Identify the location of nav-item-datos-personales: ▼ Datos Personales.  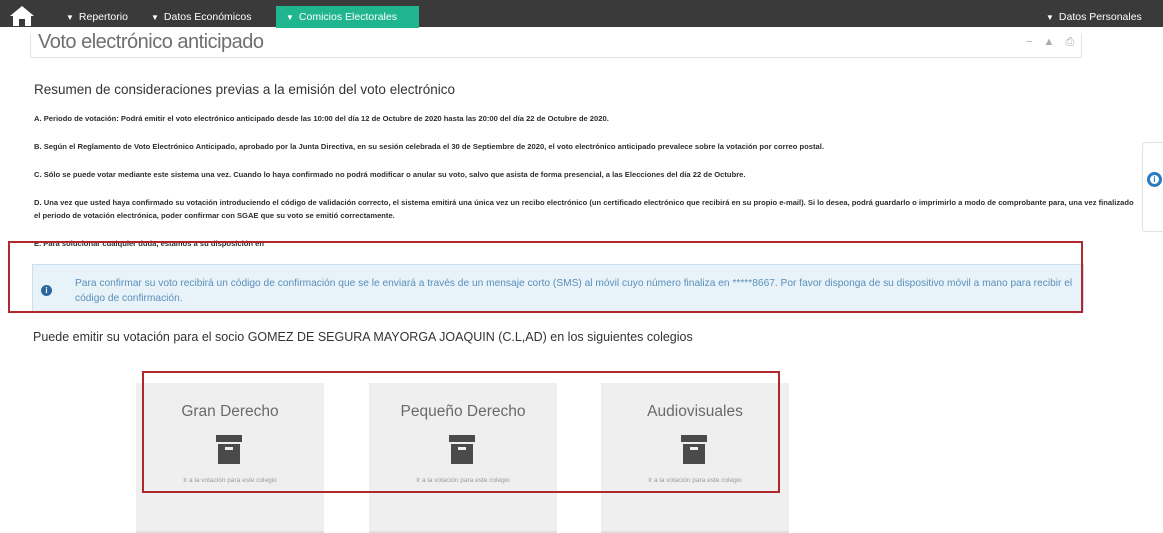
(1094, 17).